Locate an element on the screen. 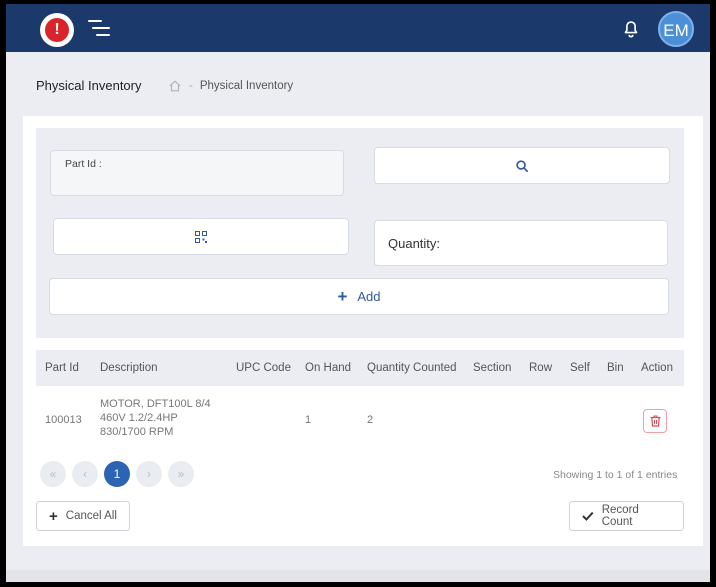 The width and height of the screenshot is (716, 587). bottom-strip is located at coordinates (358, 576).